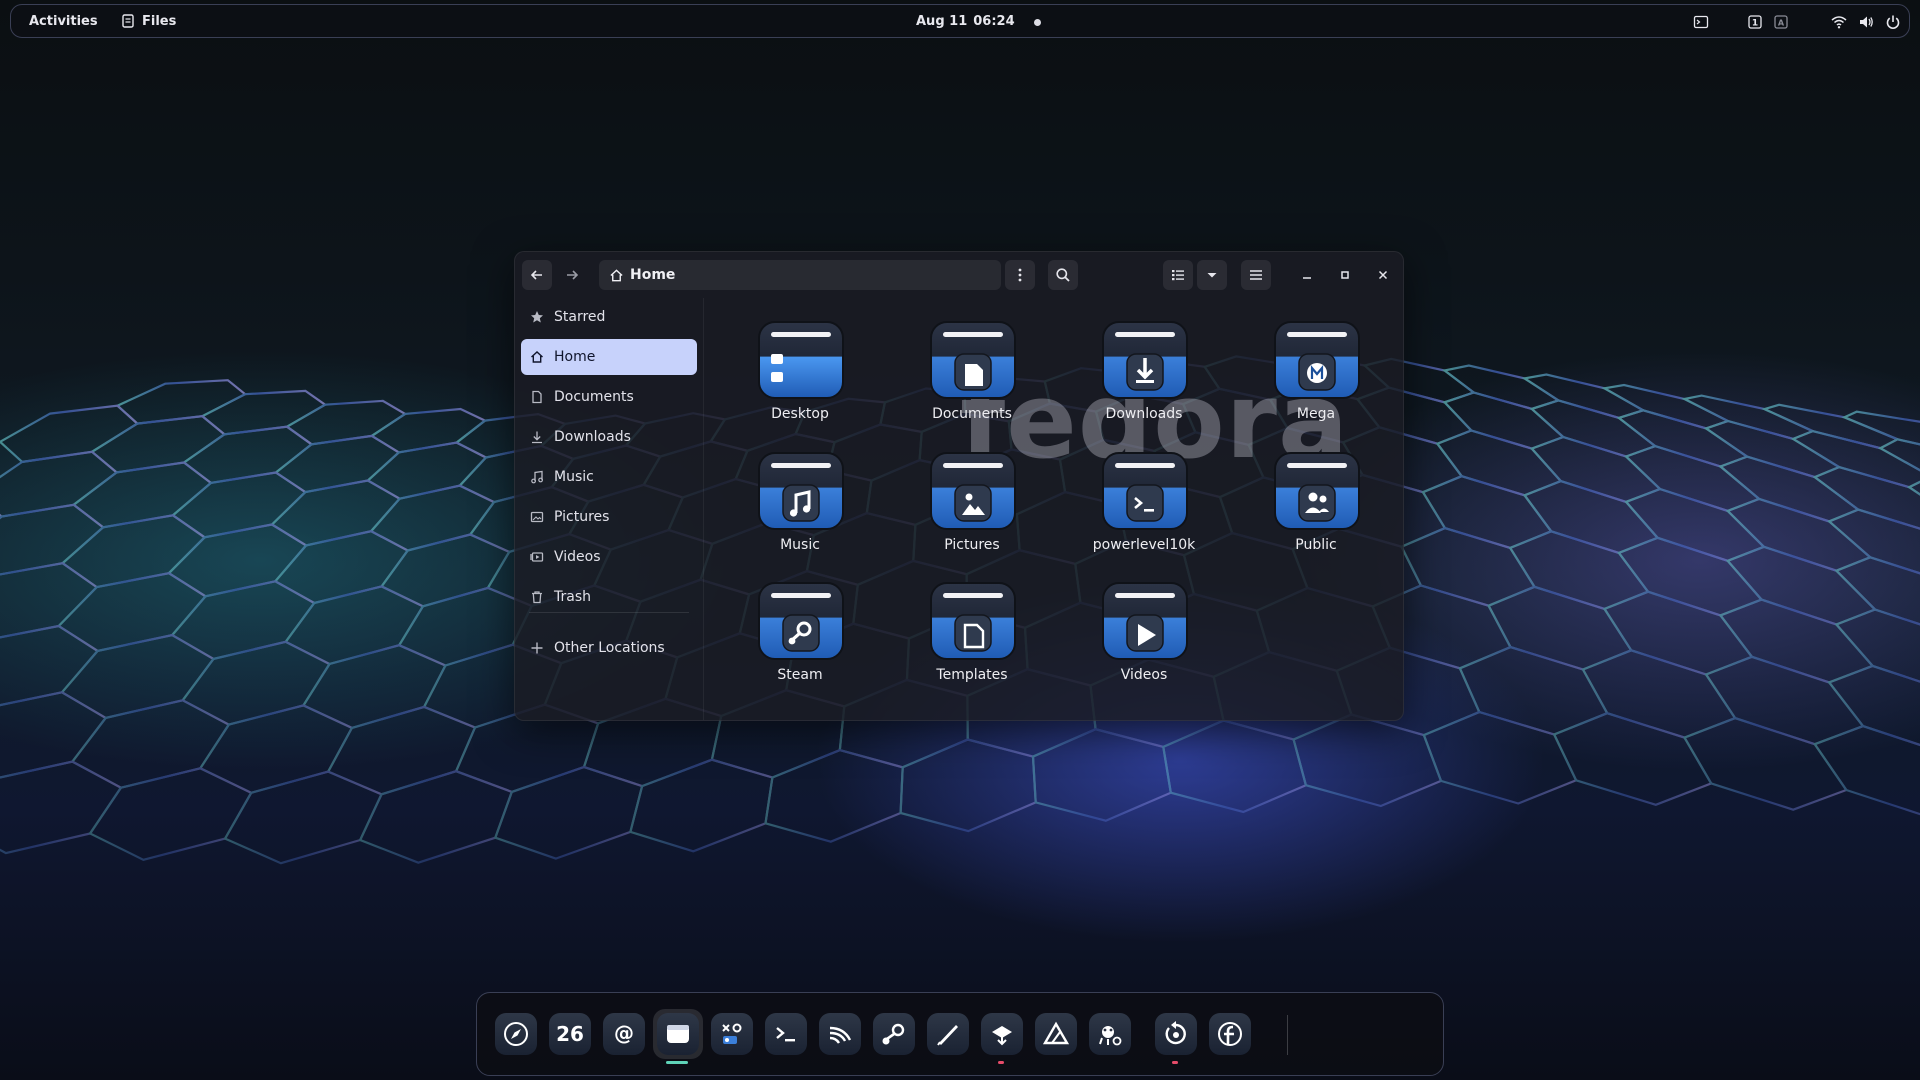 The image size is (1920, 1080). What do you see at coordinates (1063, 275) in the screenshot?
I see `search-button` at bounding box center [1063, 275].